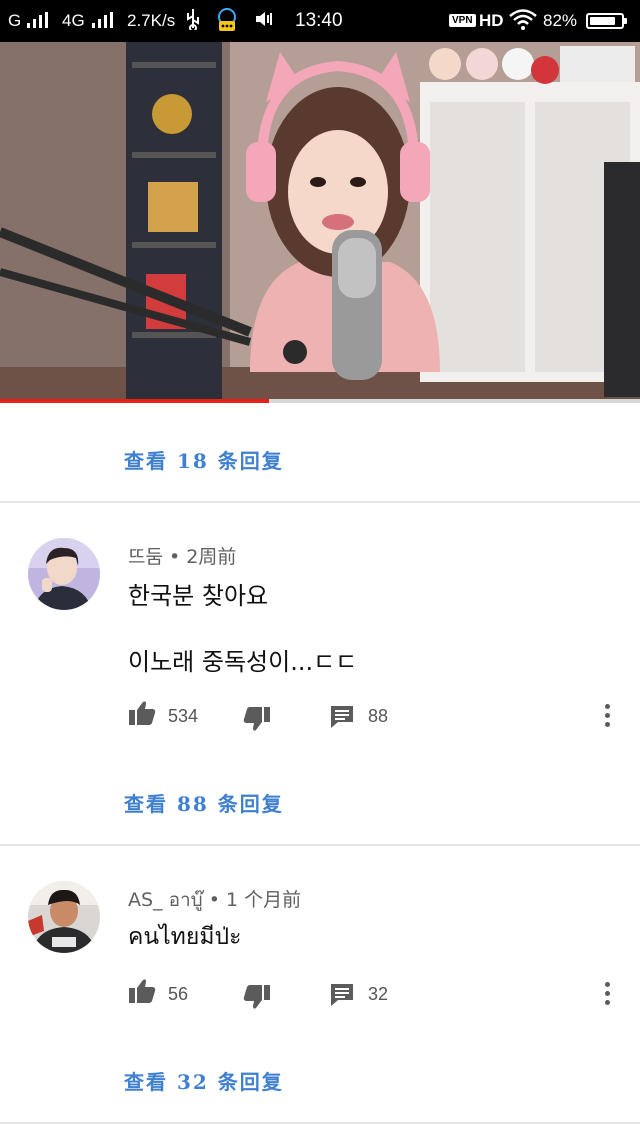 This screenshot has width=640, height=1138. What do you see at coordinates (145, 557) in the screenshot?
I see `comment-author: 뜨둠` at bounding box center [145, 557].